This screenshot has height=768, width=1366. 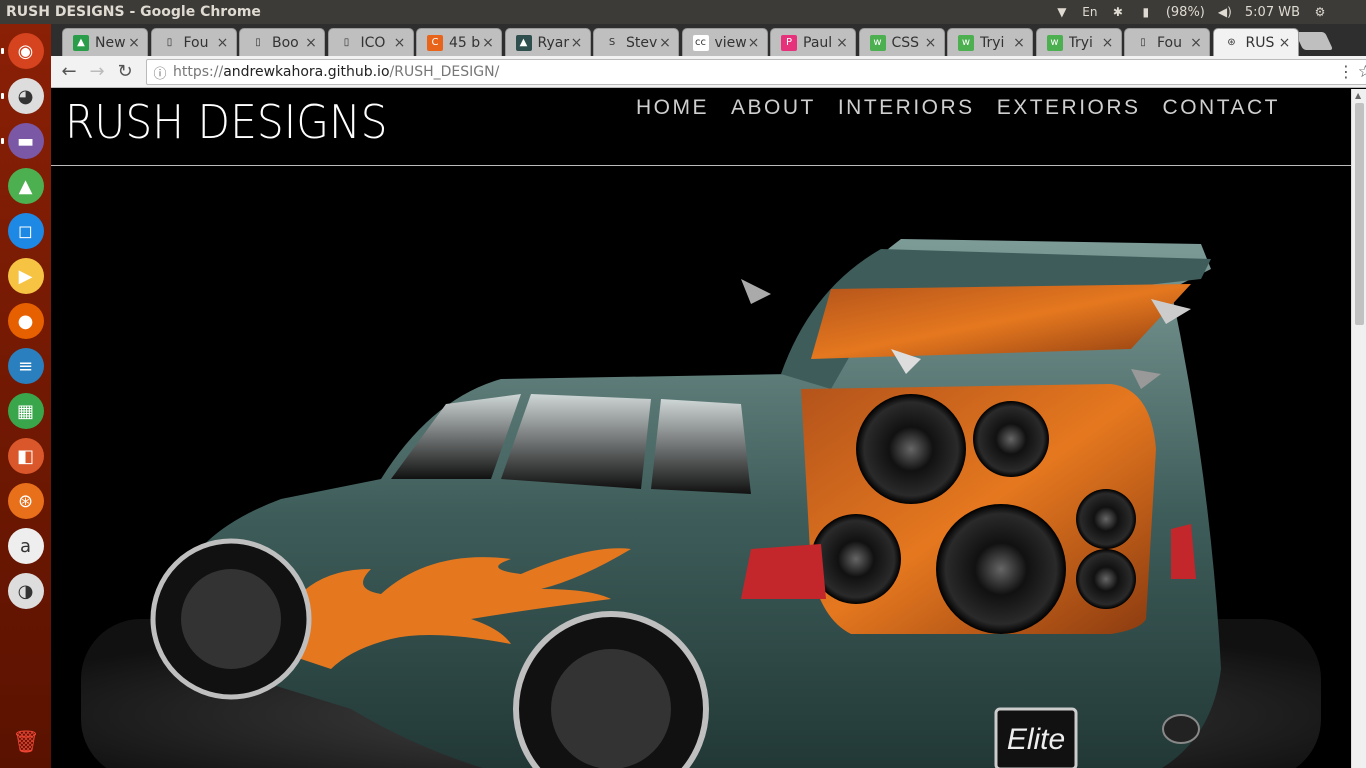 I want to click on page-scrollbar: ▲, so click(x=1358, y=428).